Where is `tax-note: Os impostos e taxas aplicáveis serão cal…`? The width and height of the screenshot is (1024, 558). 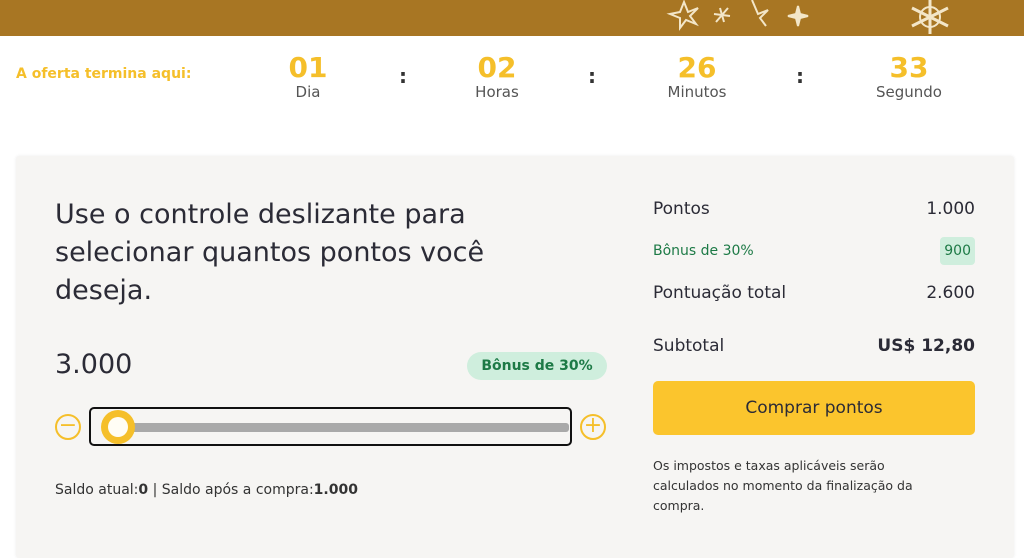 tax-note: Os impostos e taxas aplicáveis serão cal… is located at coordinates (783, 485).